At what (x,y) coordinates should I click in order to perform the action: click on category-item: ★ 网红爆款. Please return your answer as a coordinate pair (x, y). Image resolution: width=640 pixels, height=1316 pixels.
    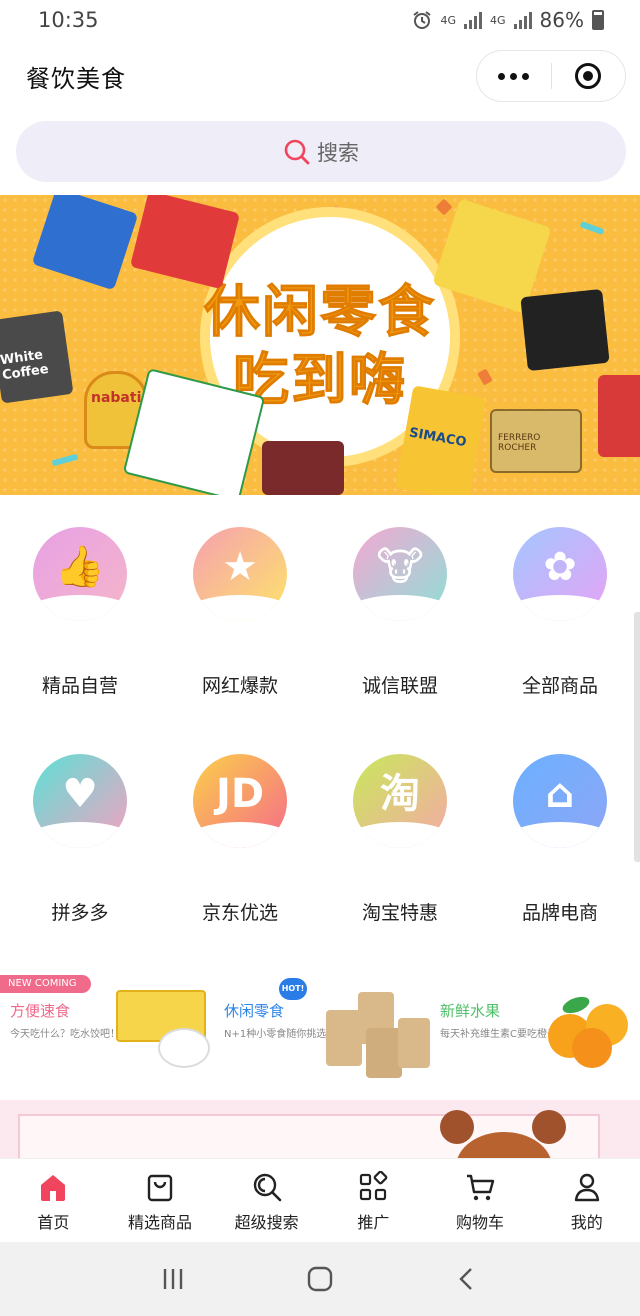
    Looking at the image, I should click on (240, 638).